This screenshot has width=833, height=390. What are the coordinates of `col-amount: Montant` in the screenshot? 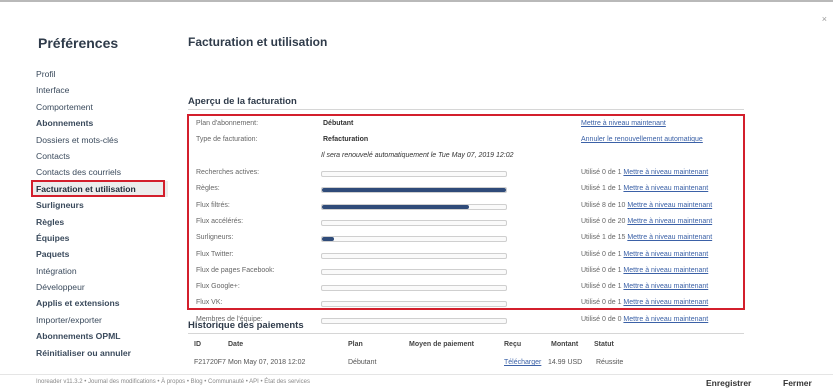 It's located at (565, 344).